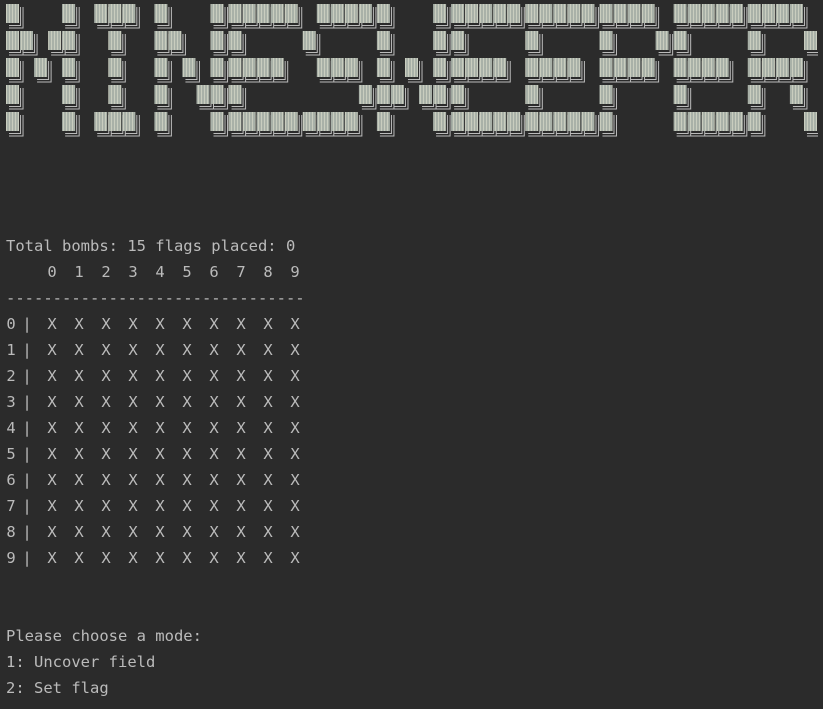  I want to click on column-label: 4, so click(160, 272).